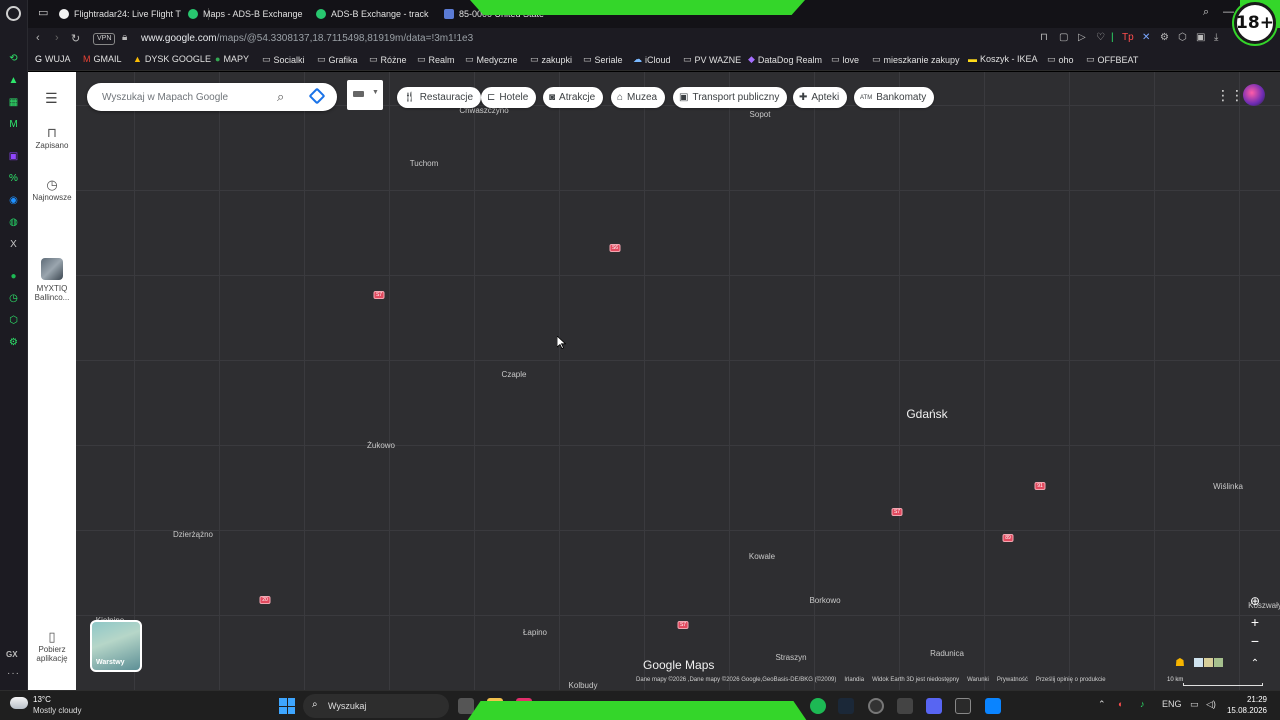 Image resolution: width=1280 pixels, height=720 pixels. Describe the element at coordinates (13, 320) in the screenshot. I see `extensions-icon: ⬡` at that location.